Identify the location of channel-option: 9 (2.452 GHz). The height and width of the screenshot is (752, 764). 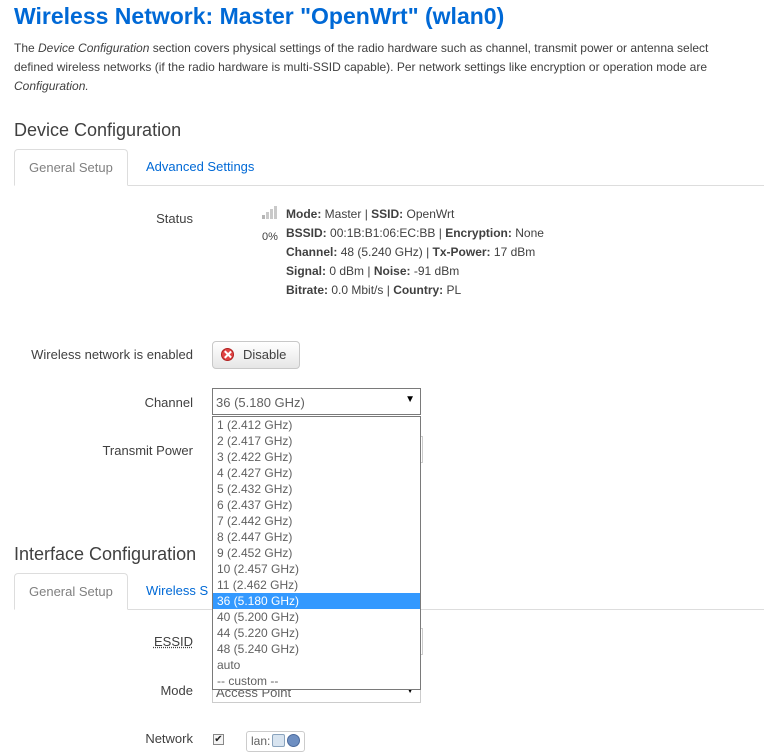
(316, 553).